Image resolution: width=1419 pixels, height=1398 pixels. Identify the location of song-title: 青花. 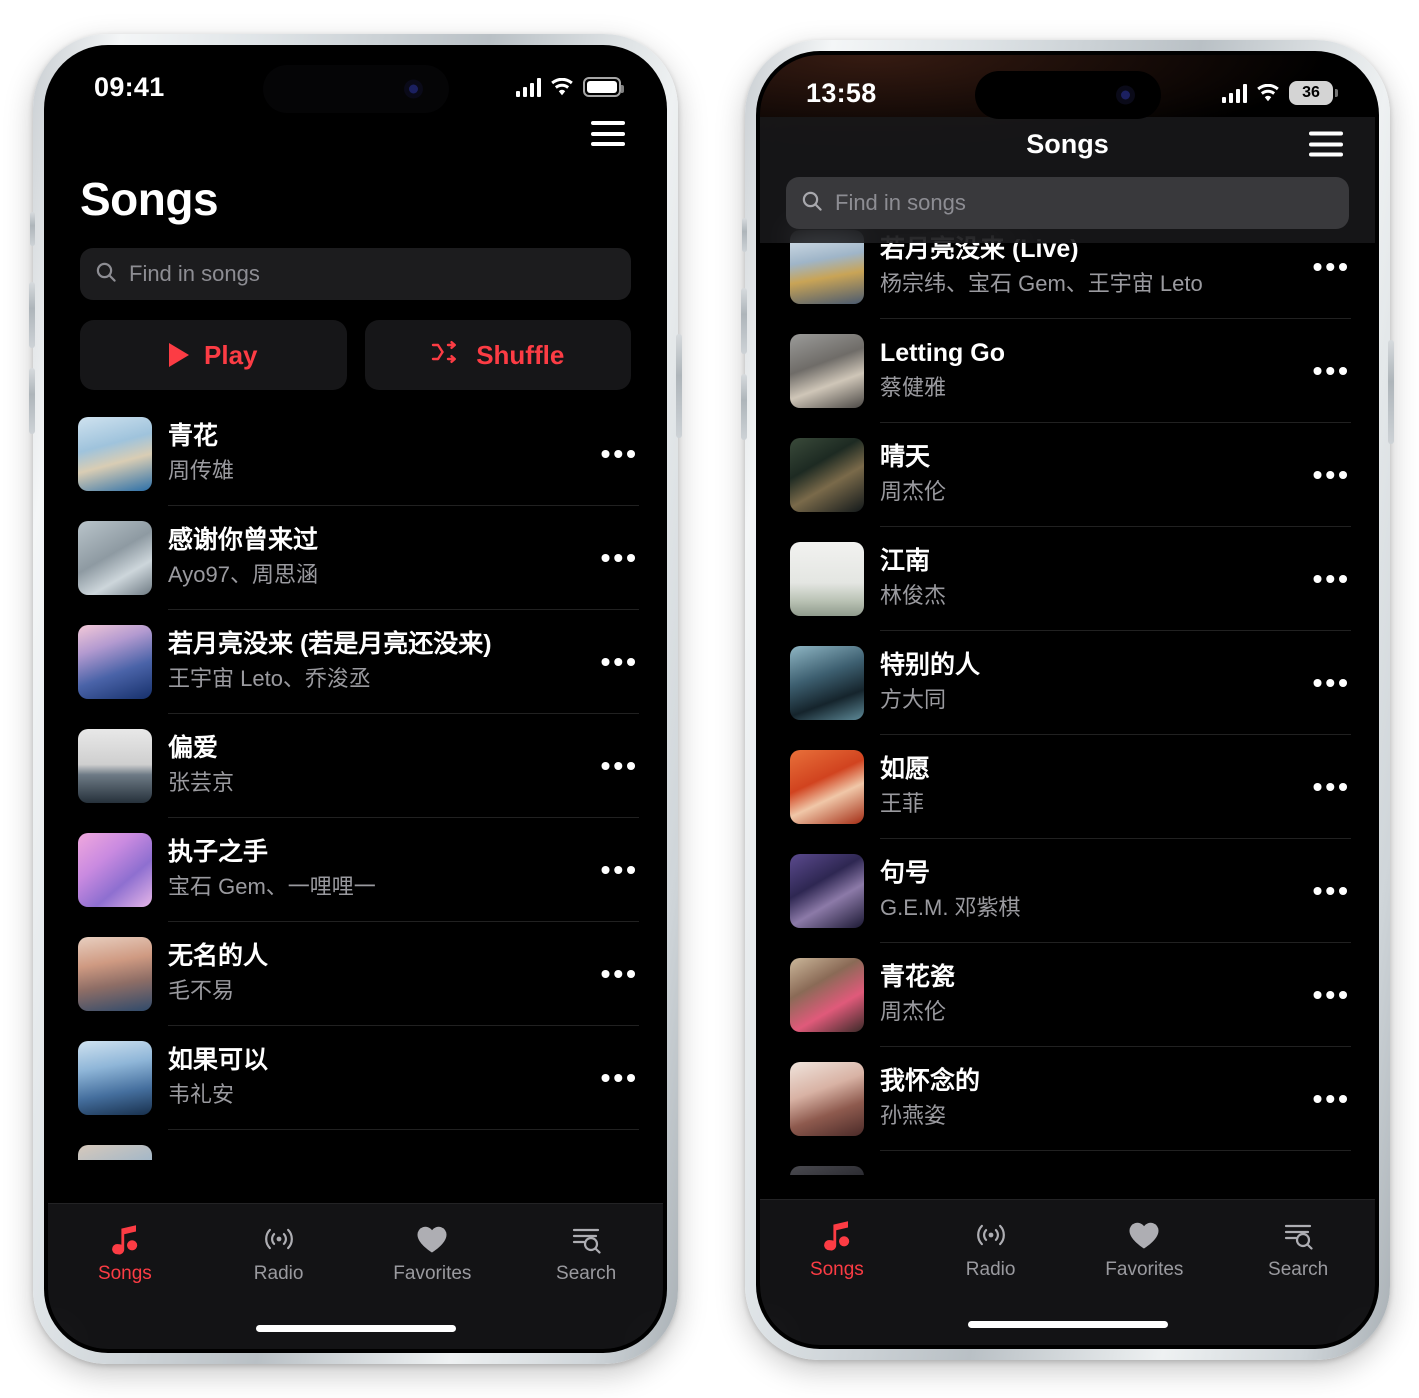
(193, 436).